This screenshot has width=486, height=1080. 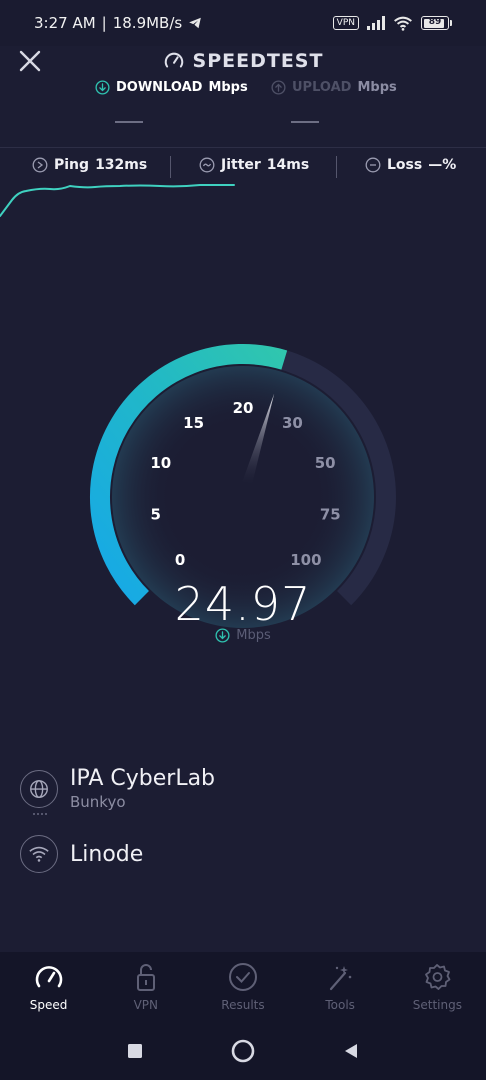 What do you see at coordinates (305, 560) in the screenshot?
I see `gauge-tick-100: 100` at bounding box center [305, 560].